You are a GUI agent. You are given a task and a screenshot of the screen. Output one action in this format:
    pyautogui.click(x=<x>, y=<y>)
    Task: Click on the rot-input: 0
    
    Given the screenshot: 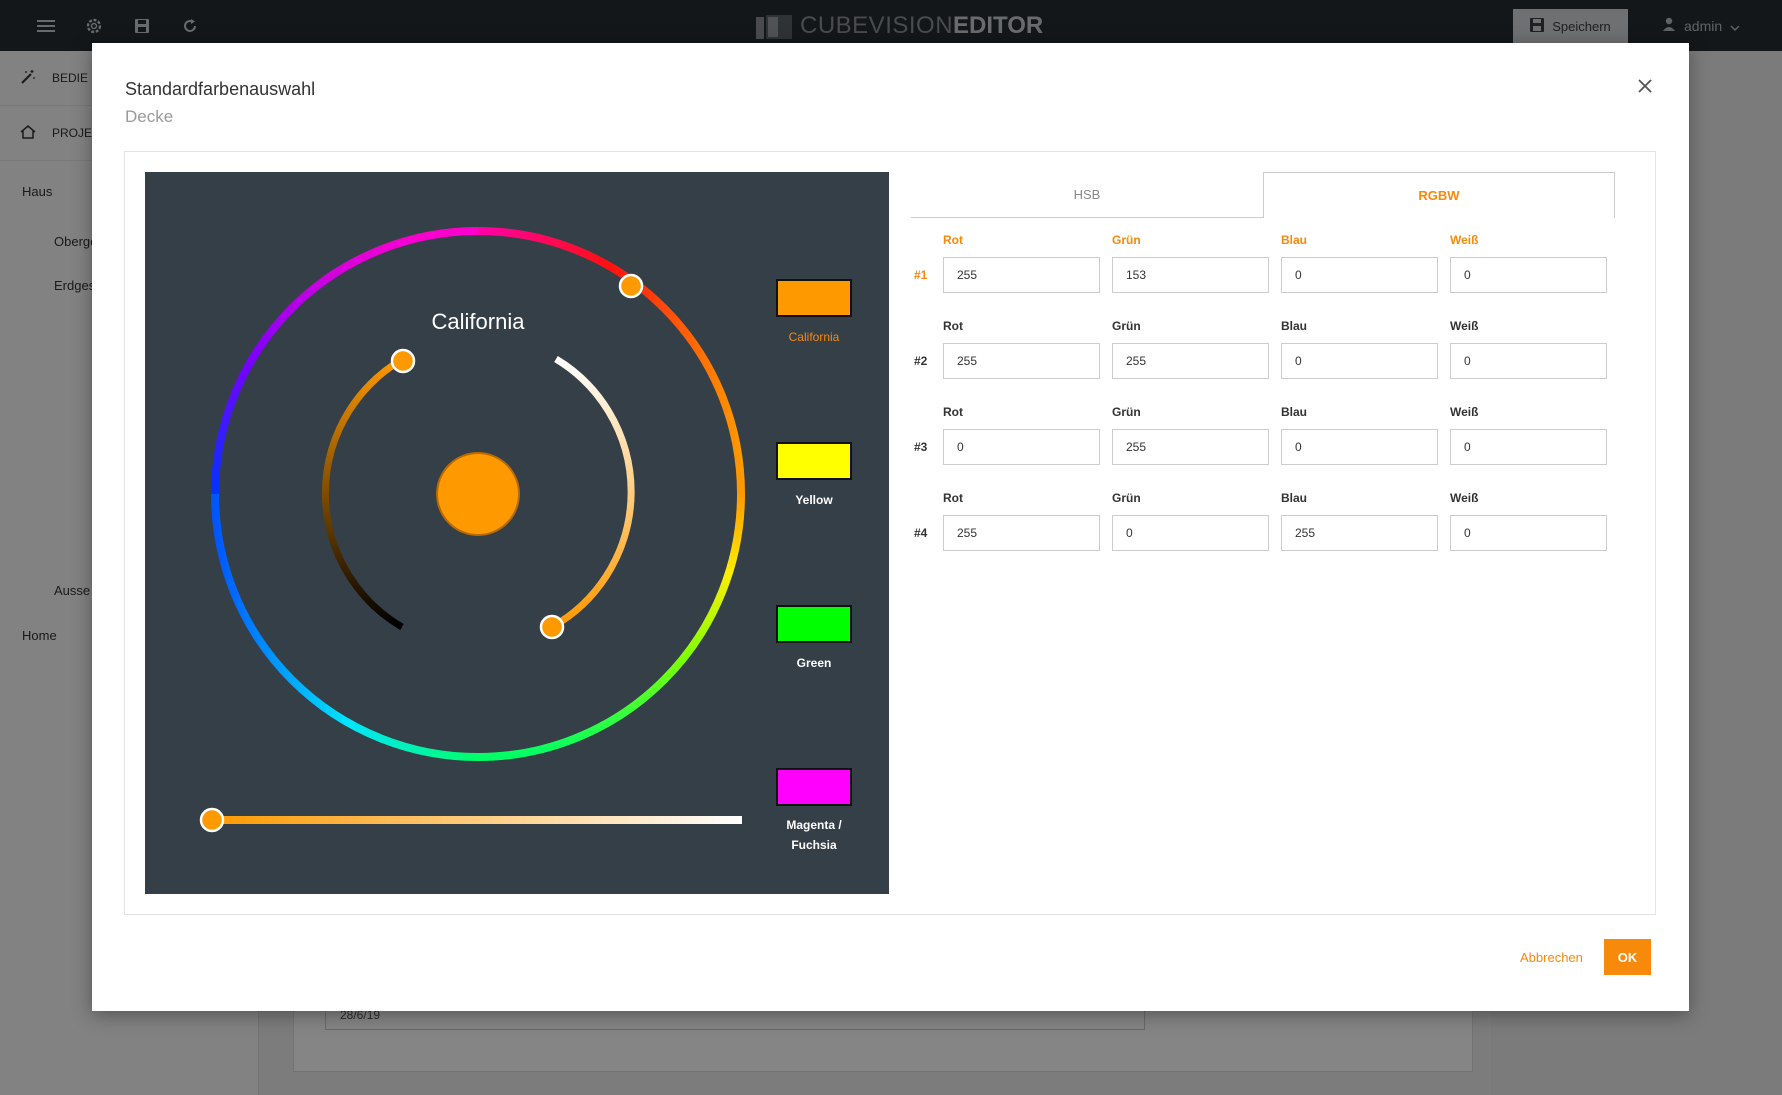 What is the action you would take?
    pyautogui.click(x=1021, y=447)
    